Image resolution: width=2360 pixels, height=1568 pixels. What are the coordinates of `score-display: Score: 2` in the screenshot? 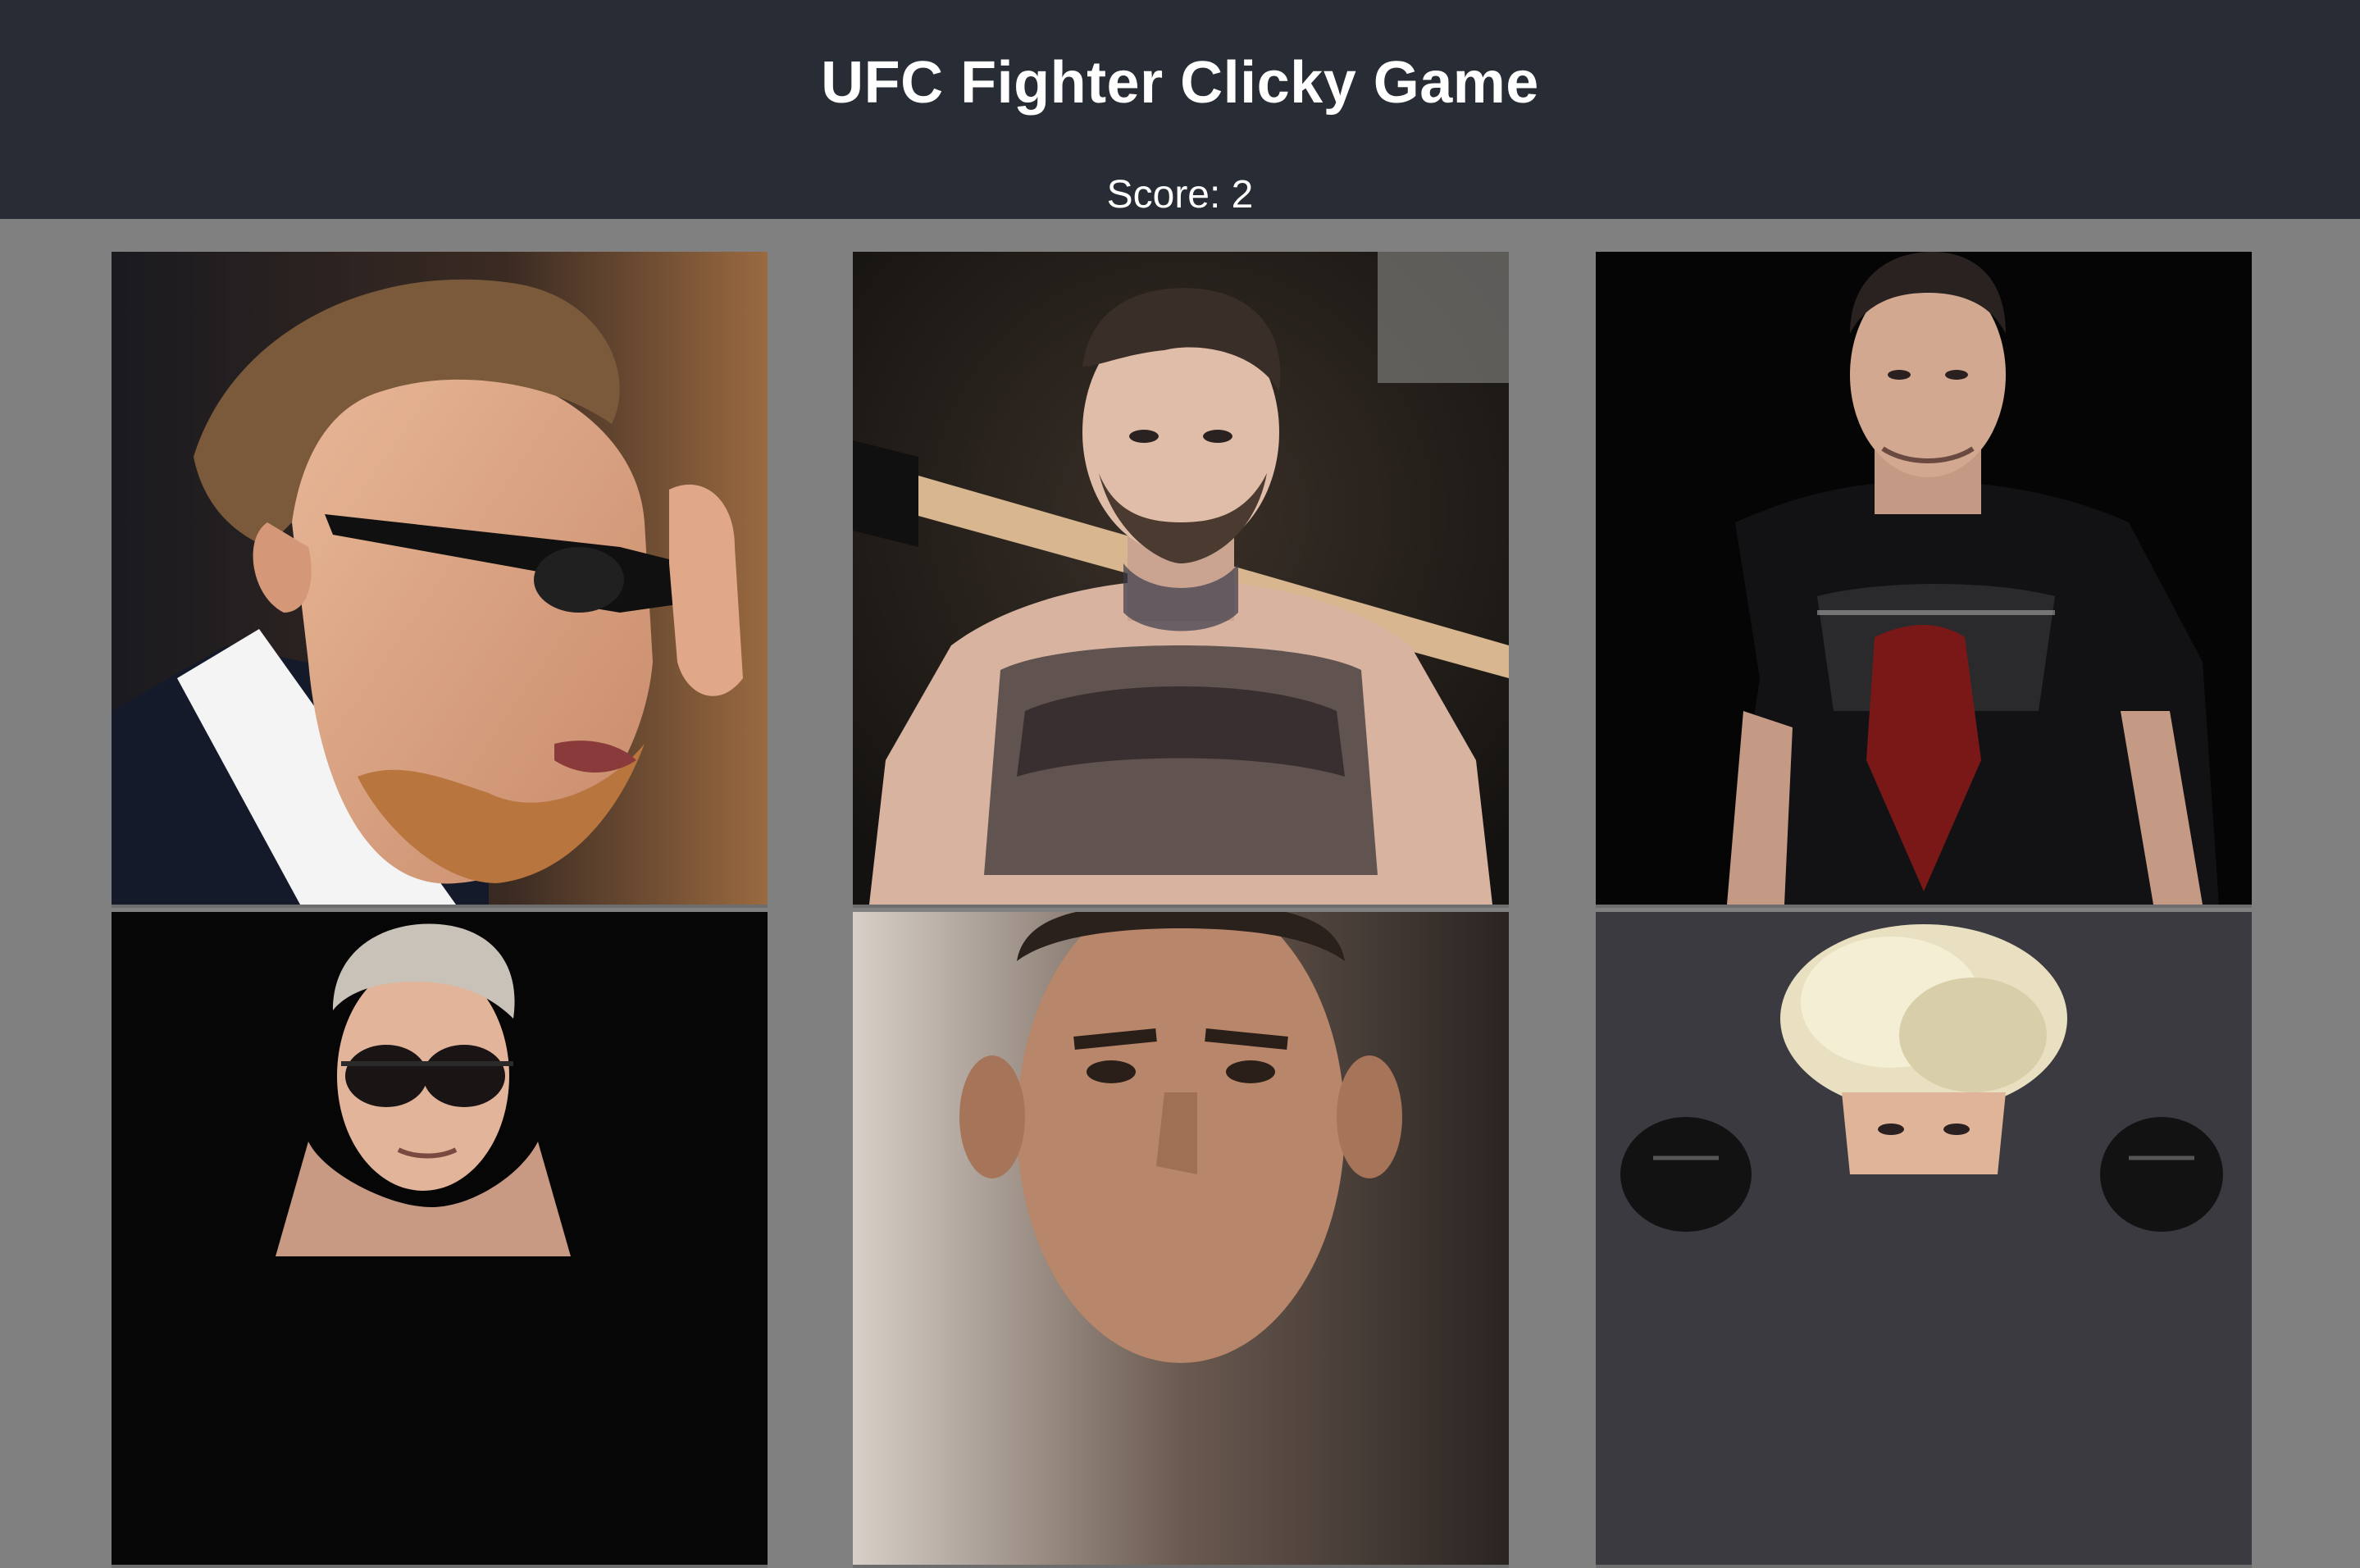 It's located at (1180, 195).